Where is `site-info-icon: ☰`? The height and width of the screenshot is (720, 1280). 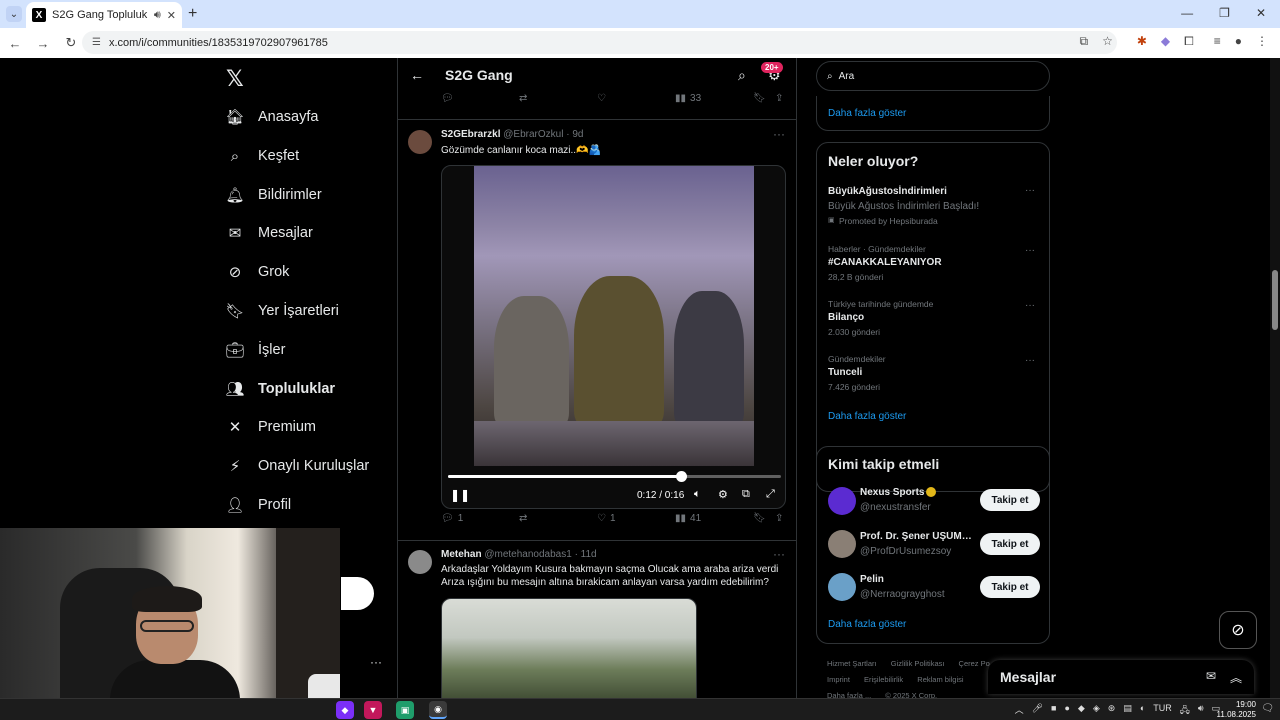
site-info-icon: ☰ is located at coordinates (96, 42).